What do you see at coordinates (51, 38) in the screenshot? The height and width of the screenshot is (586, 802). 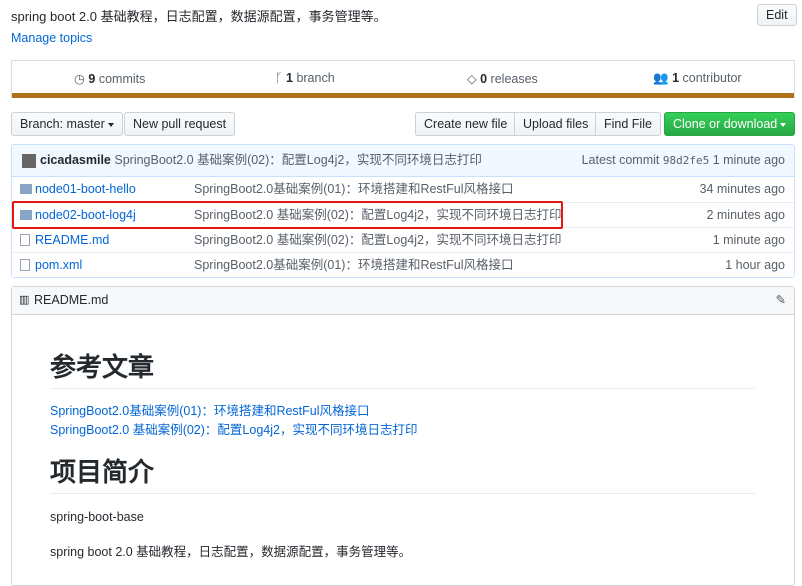 I see `manage-topics-link: Manage topics` at bounding box center [51, 38].